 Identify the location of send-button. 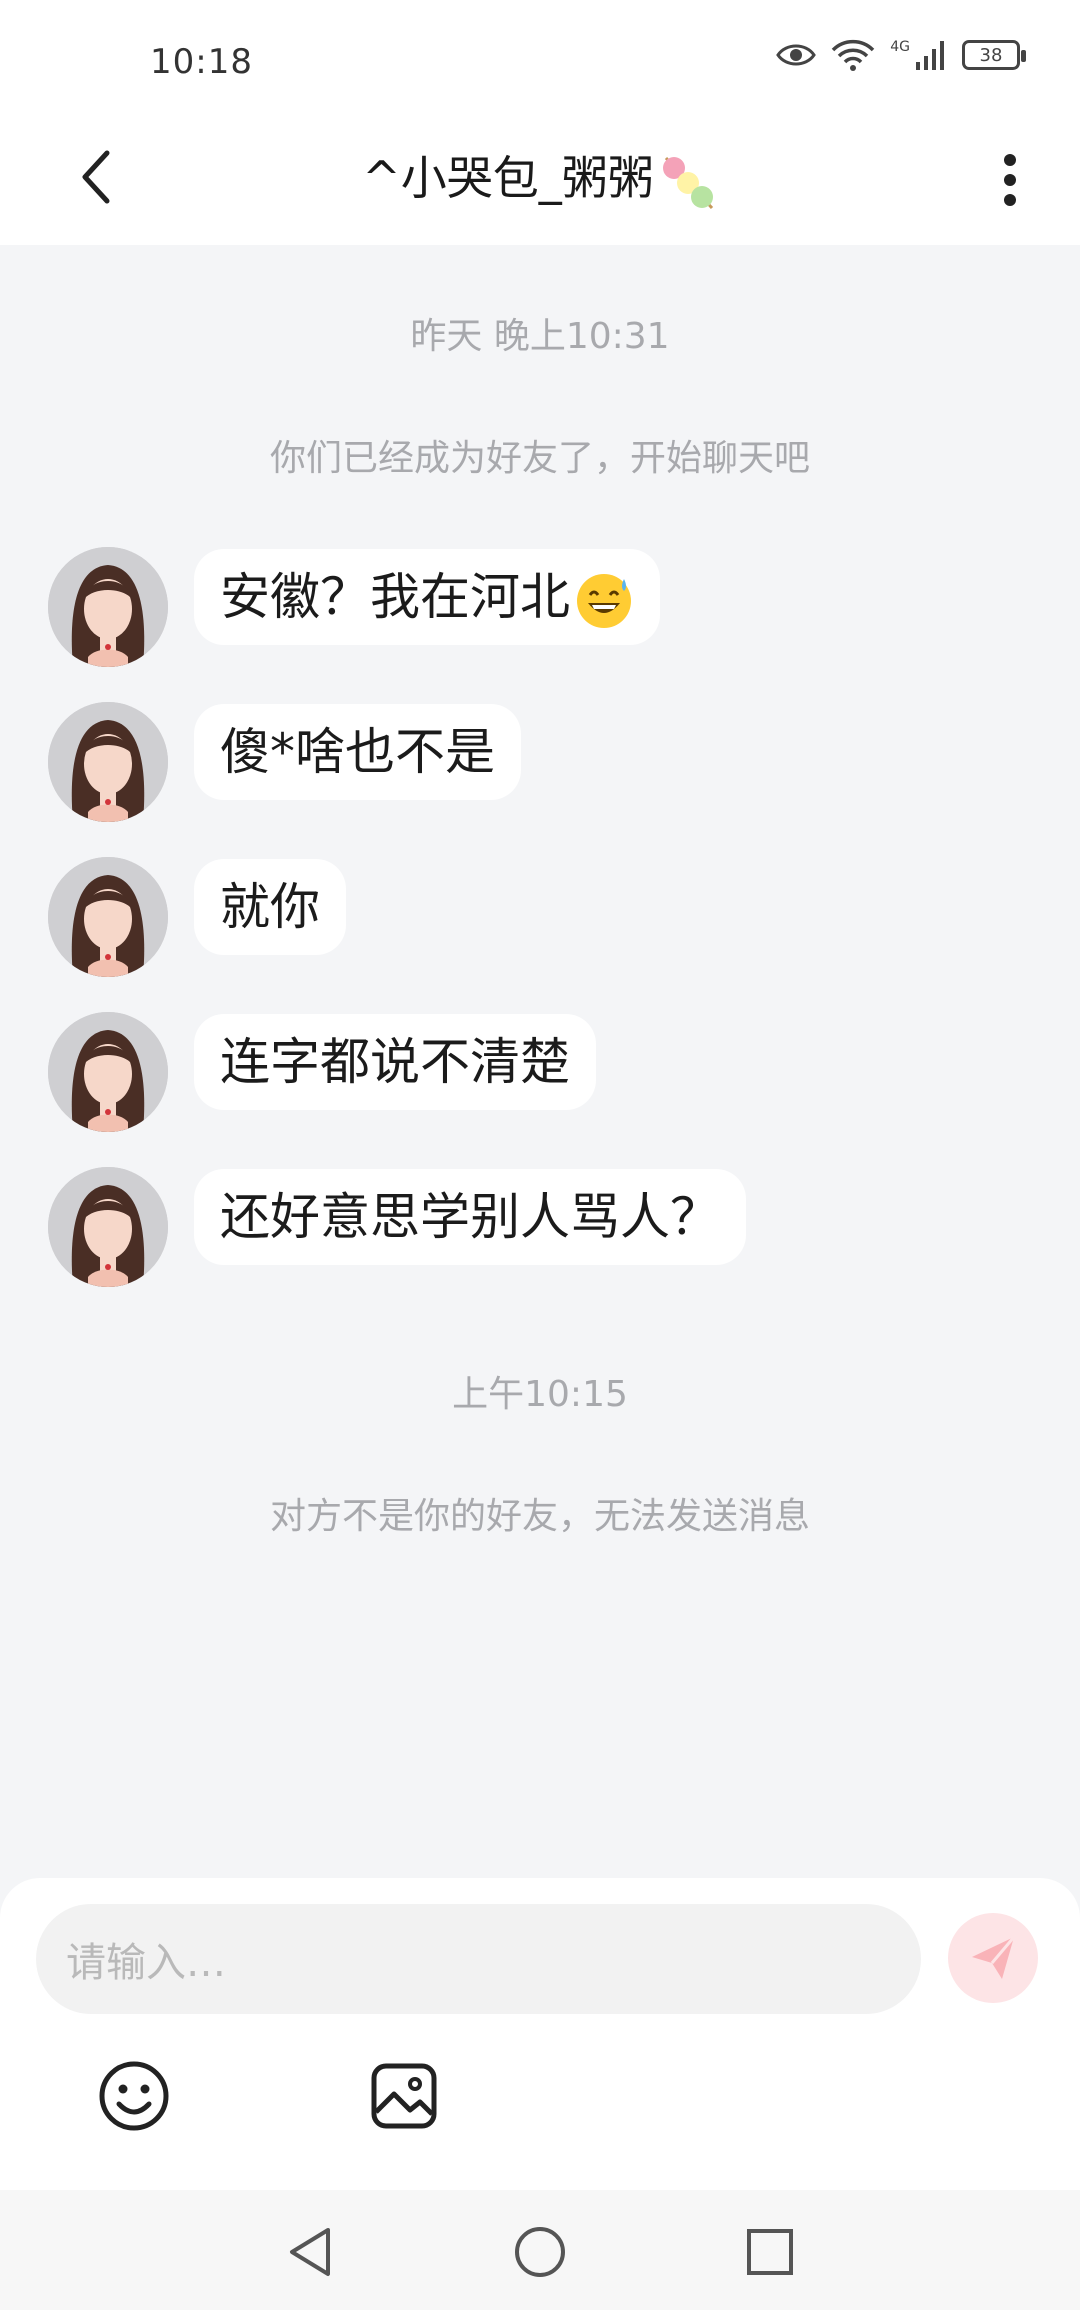
(993, 1958).